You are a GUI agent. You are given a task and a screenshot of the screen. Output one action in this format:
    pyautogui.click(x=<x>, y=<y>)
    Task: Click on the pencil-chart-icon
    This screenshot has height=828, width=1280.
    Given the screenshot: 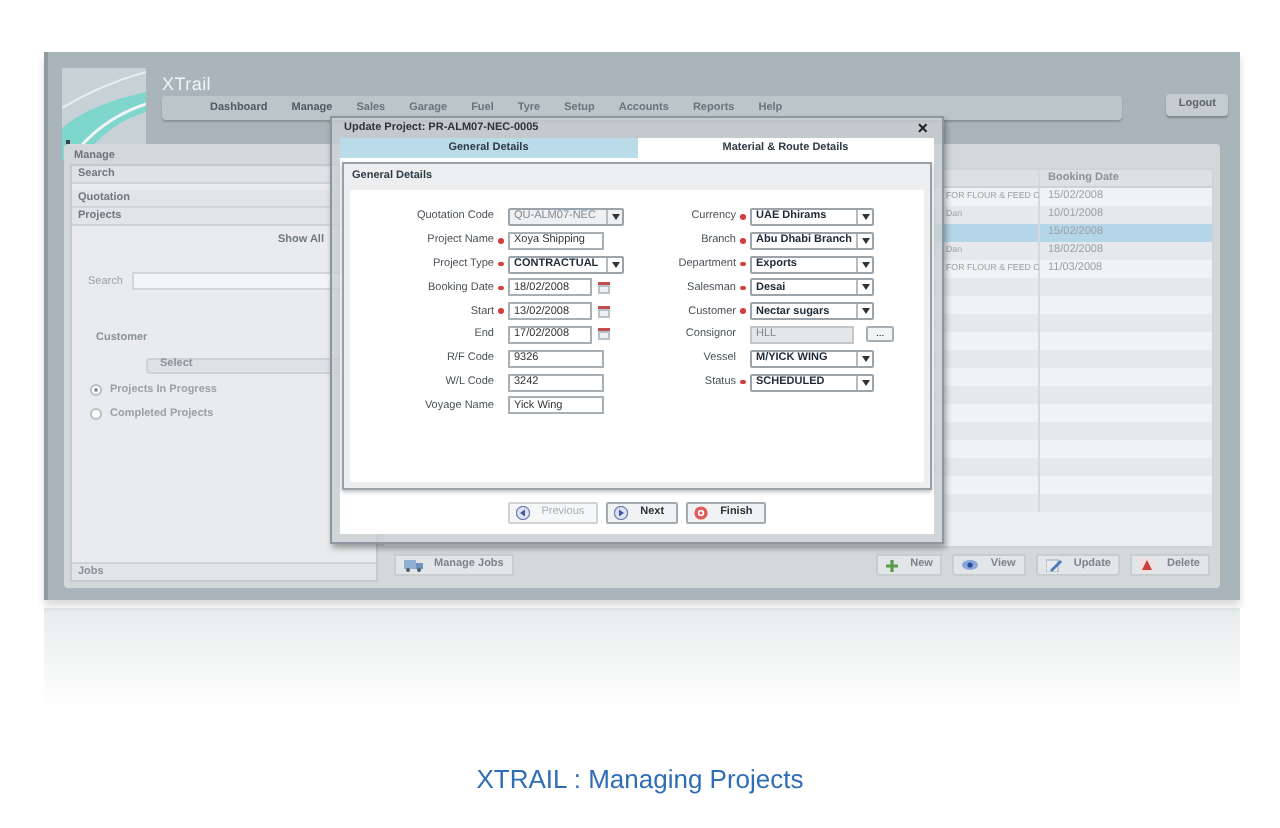 What is the action you would take?
    pyautogui.click(x=1053, y=565)
    